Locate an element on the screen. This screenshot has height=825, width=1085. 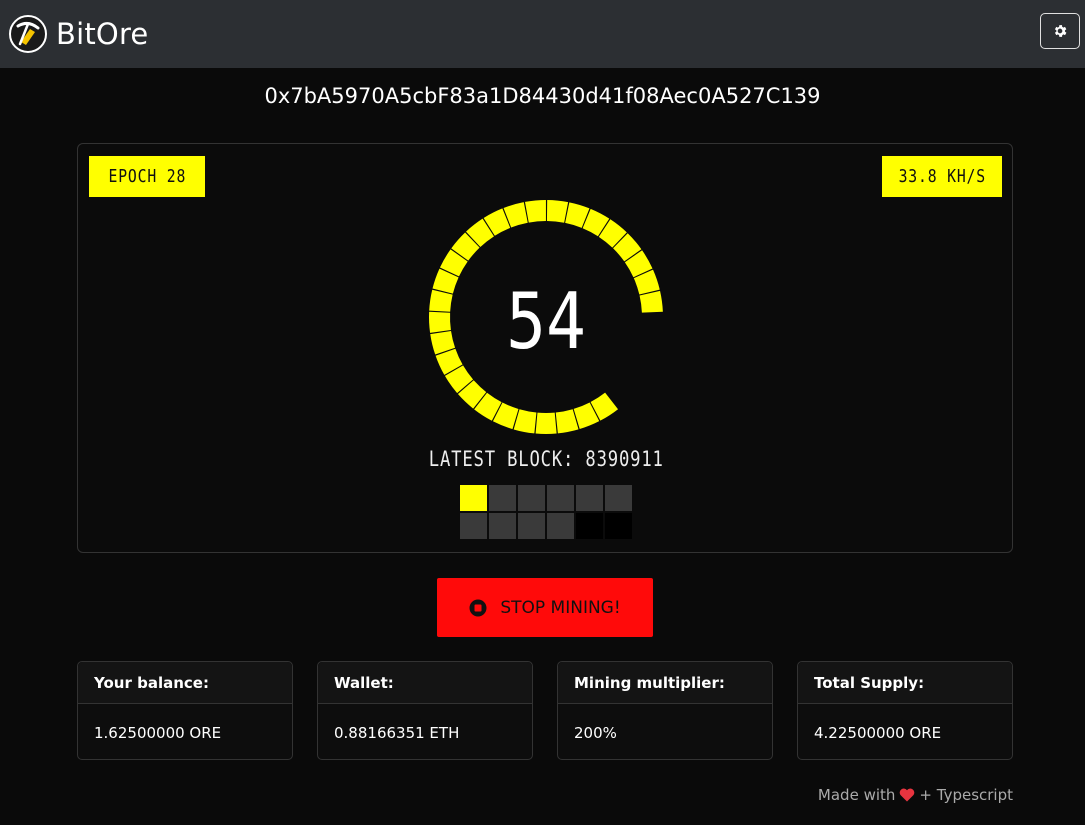
stat-card-balance: Your balance: 1.62500000 ORE is located at coordinates (185, 710).